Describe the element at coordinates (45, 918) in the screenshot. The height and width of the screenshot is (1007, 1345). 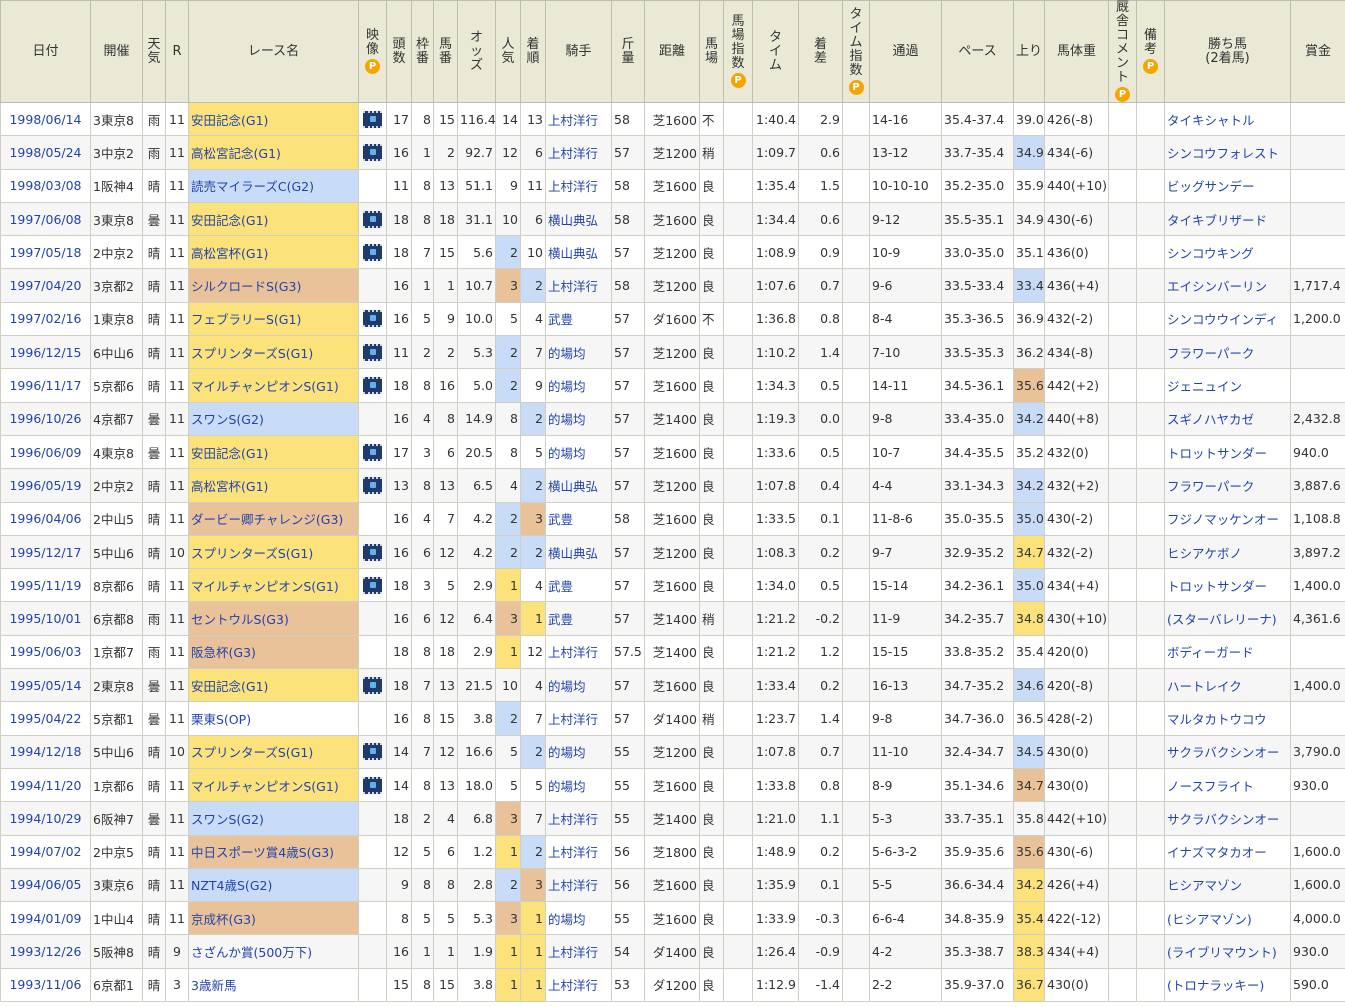
I see `date-link: 1994/01/09` at that location.